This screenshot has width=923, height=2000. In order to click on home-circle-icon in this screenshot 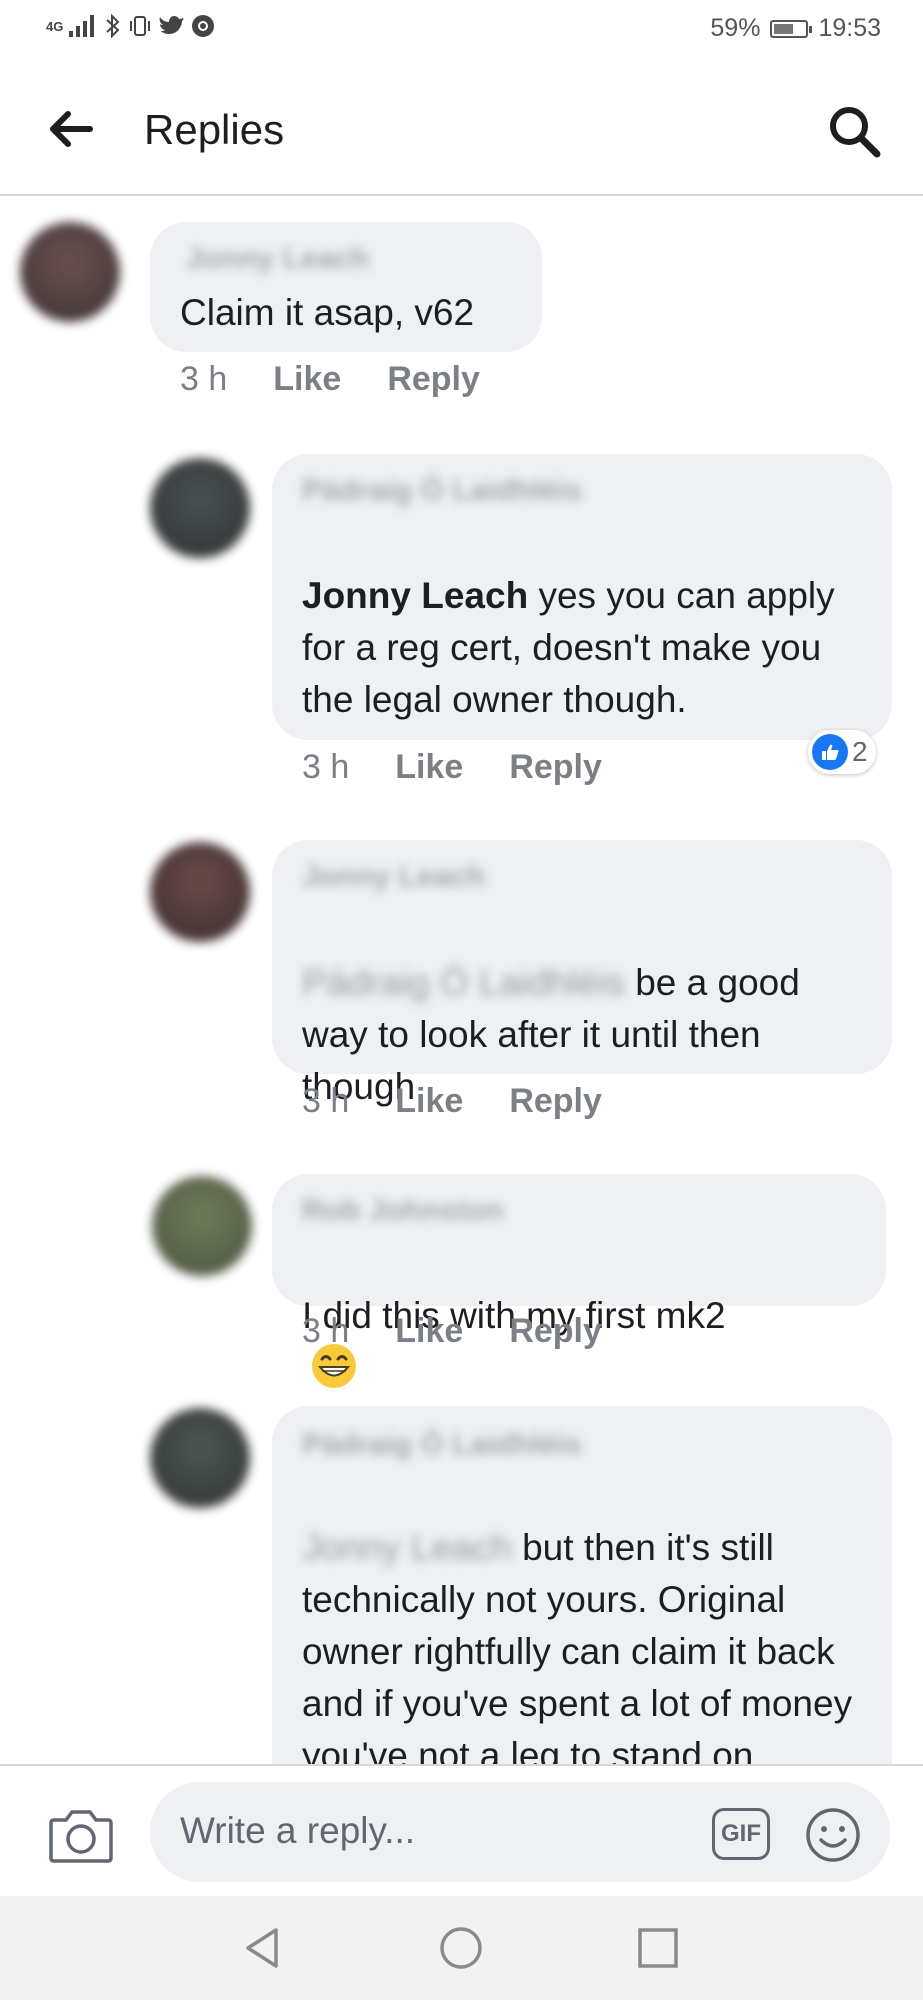, I will do `click(461, 1948)`.